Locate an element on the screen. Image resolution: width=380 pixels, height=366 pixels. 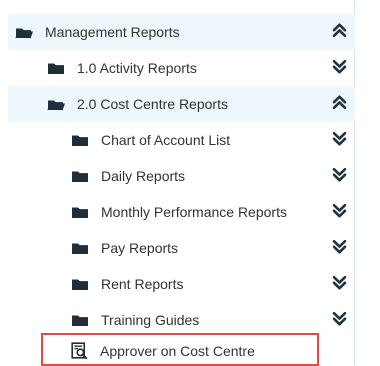
tree-item-monthly-performance-reports: Monthly Performance Reports is located at coordinates (181, 212).